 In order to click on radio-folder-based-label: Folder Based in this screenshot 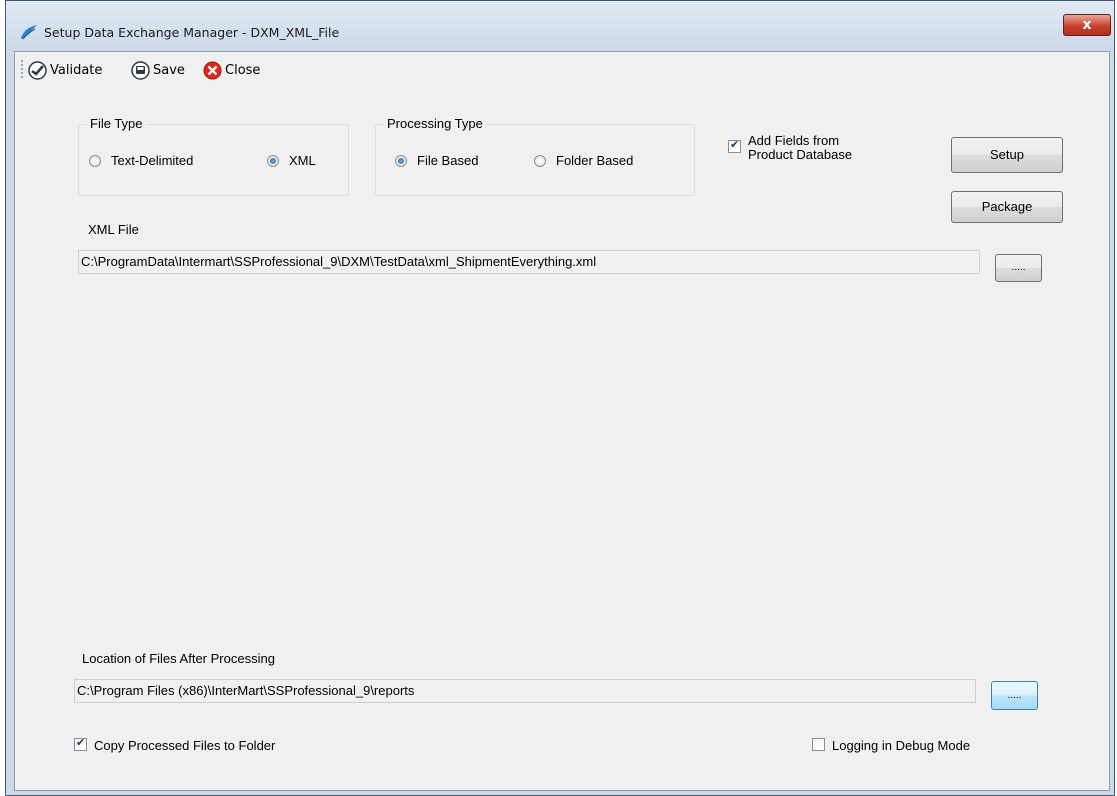, I will do `click(595, 160)`.